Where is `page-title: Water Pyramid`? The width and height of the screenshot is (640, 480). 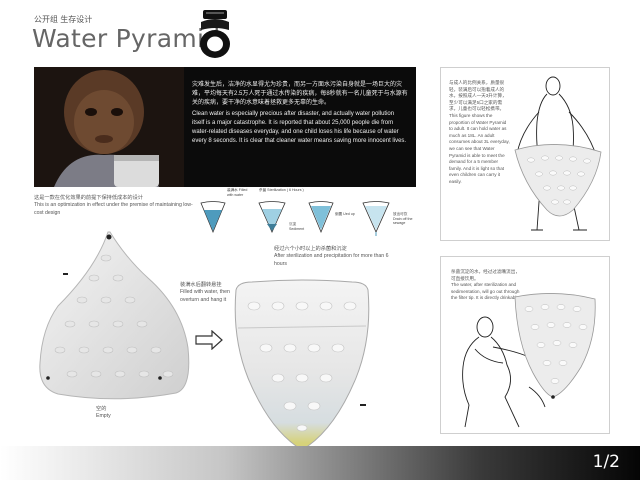 page-title: Water Pyramid is located at coordinates (126, 38).